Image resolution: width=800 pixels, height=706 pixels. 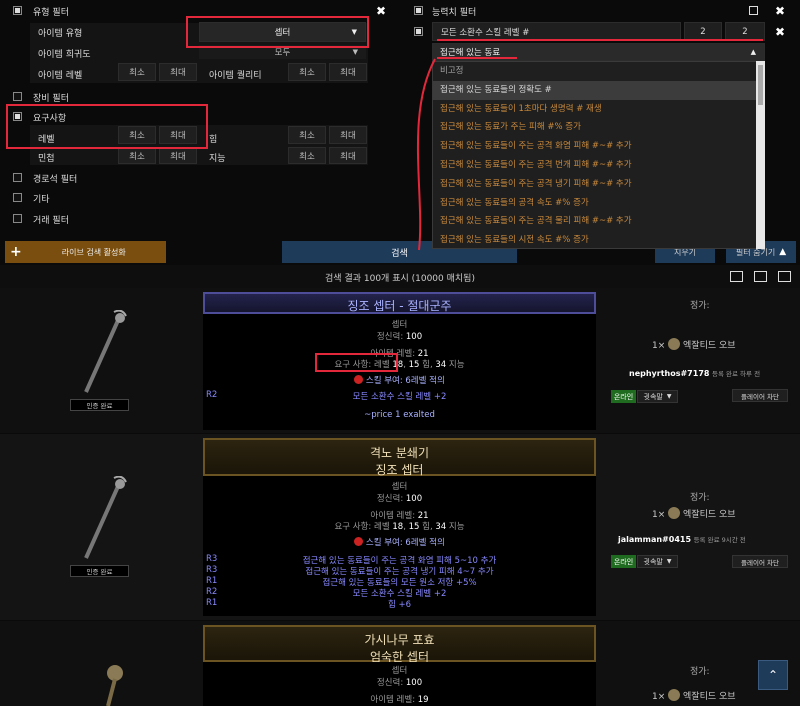 I want to click on rarity-value: 모두, so click(x=282, y=53).